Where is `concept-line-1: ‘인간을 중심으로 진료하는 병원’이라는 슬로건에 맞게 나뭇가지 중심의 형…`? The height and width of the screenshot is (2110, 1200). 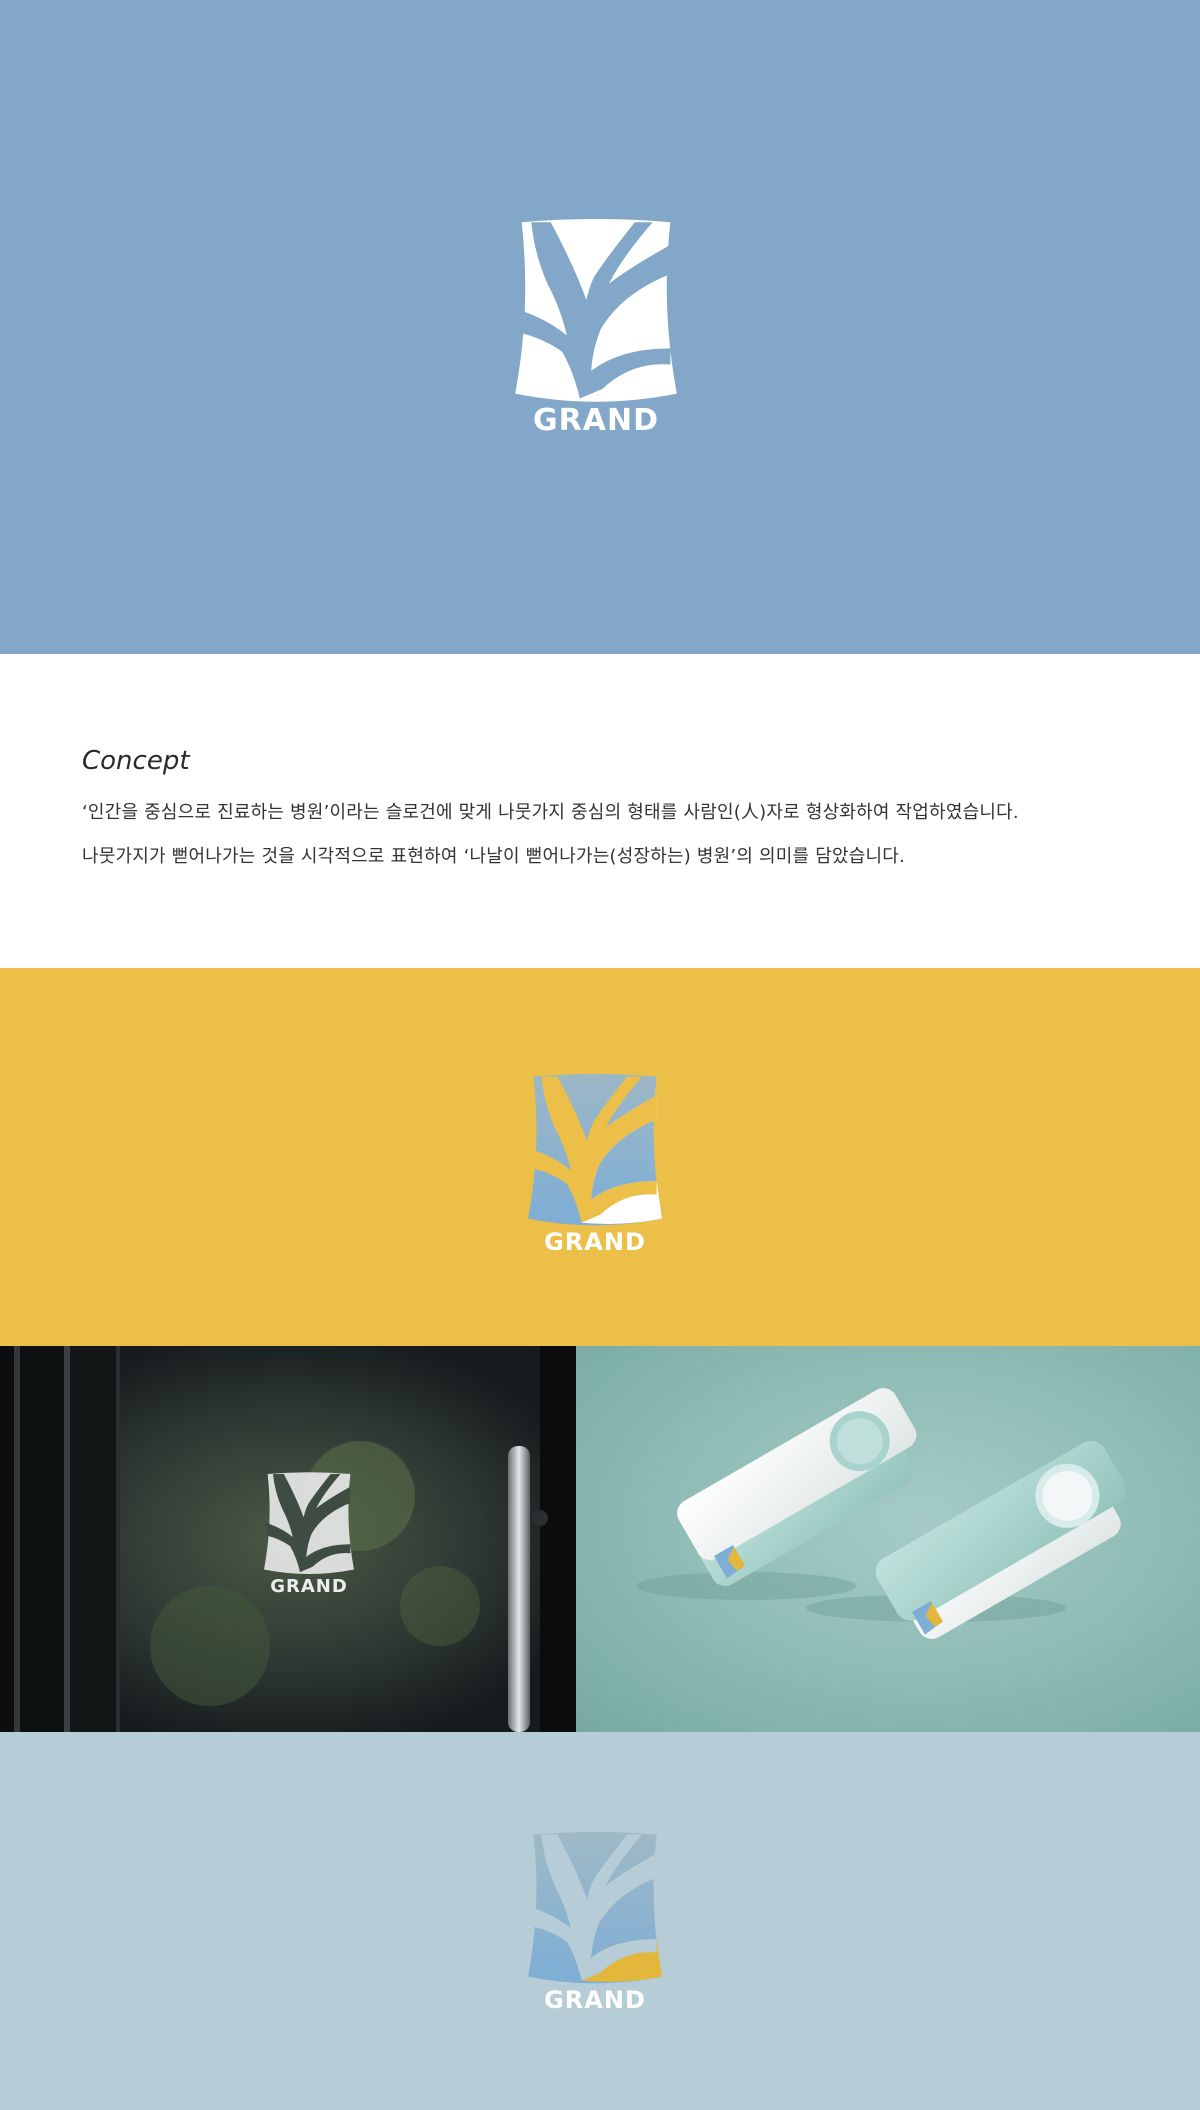
concept-line-1: ‘인간을 중심으로 진료하는 병원’이라는 슬로건에 맞게 나뭇가지 중심의 형… is located at coordinates (550, 812).